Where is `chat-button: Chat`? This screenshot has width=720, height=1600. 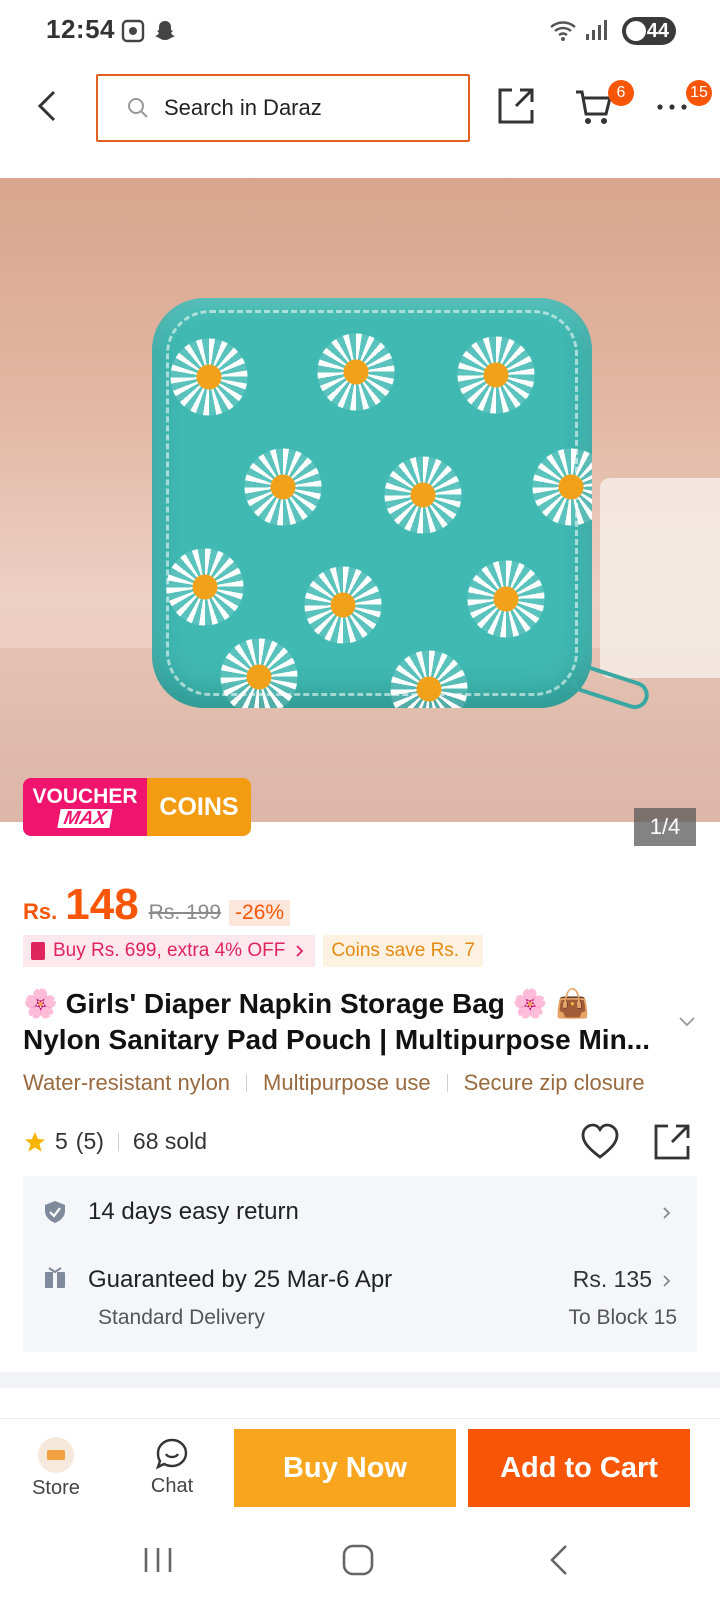 chat-button: Chat is located at coordinates (172, 1467).